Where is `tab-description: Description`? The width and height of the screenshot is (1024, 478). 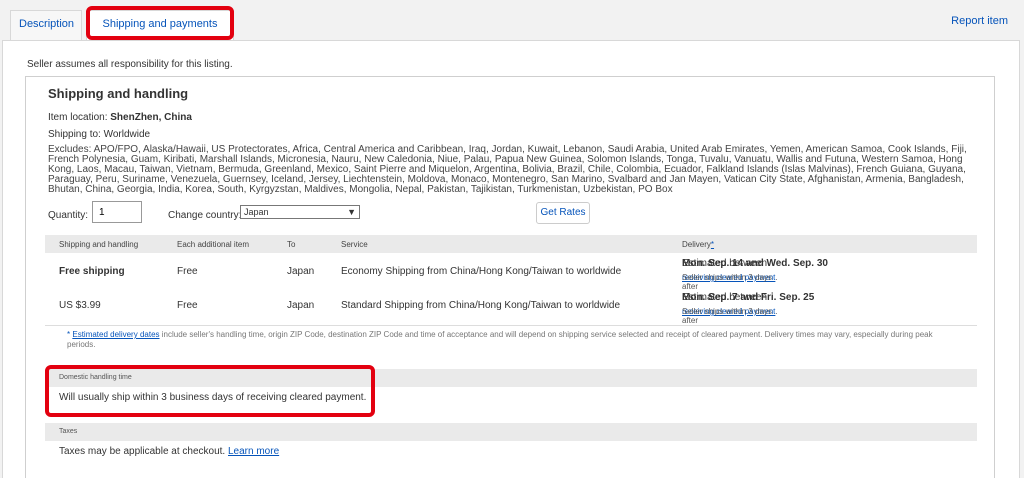
tab-description: Description is located at coordinates (46, 25).